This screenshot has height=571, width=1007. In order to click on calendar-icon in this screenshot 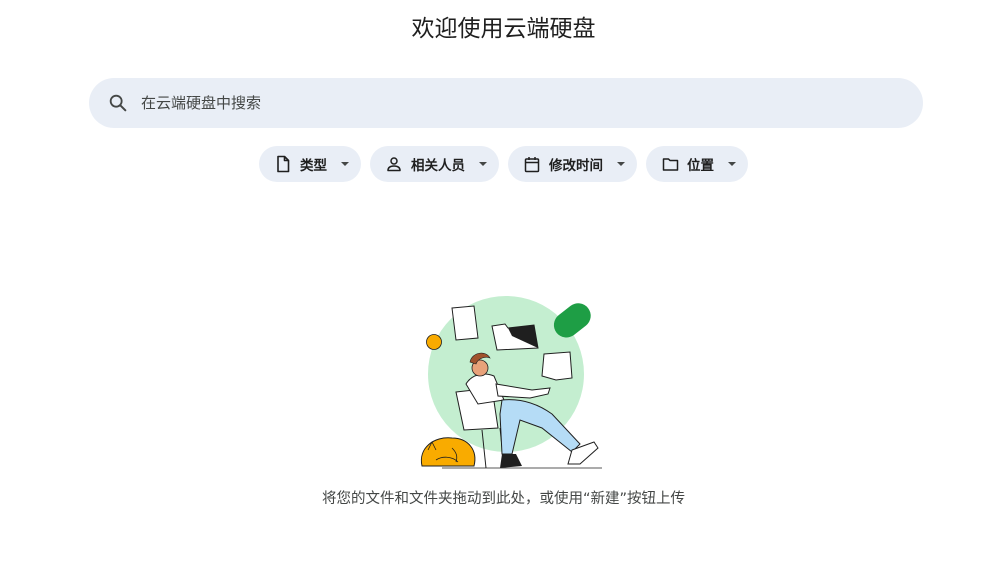, I will do `click(532, 164)`.